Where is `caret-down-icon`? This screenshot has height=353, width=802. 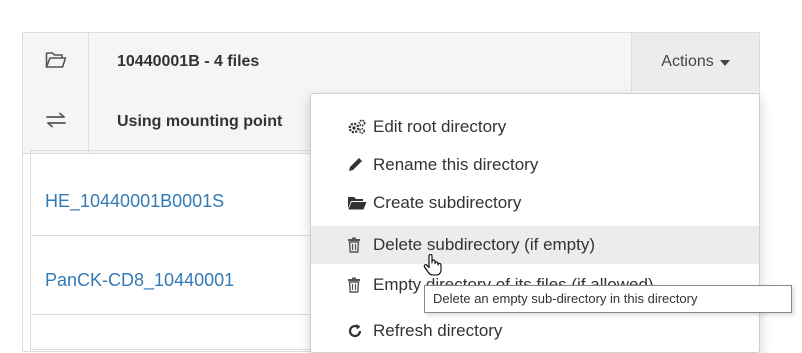
caret-down-icon is located at coordinates (724, 63).